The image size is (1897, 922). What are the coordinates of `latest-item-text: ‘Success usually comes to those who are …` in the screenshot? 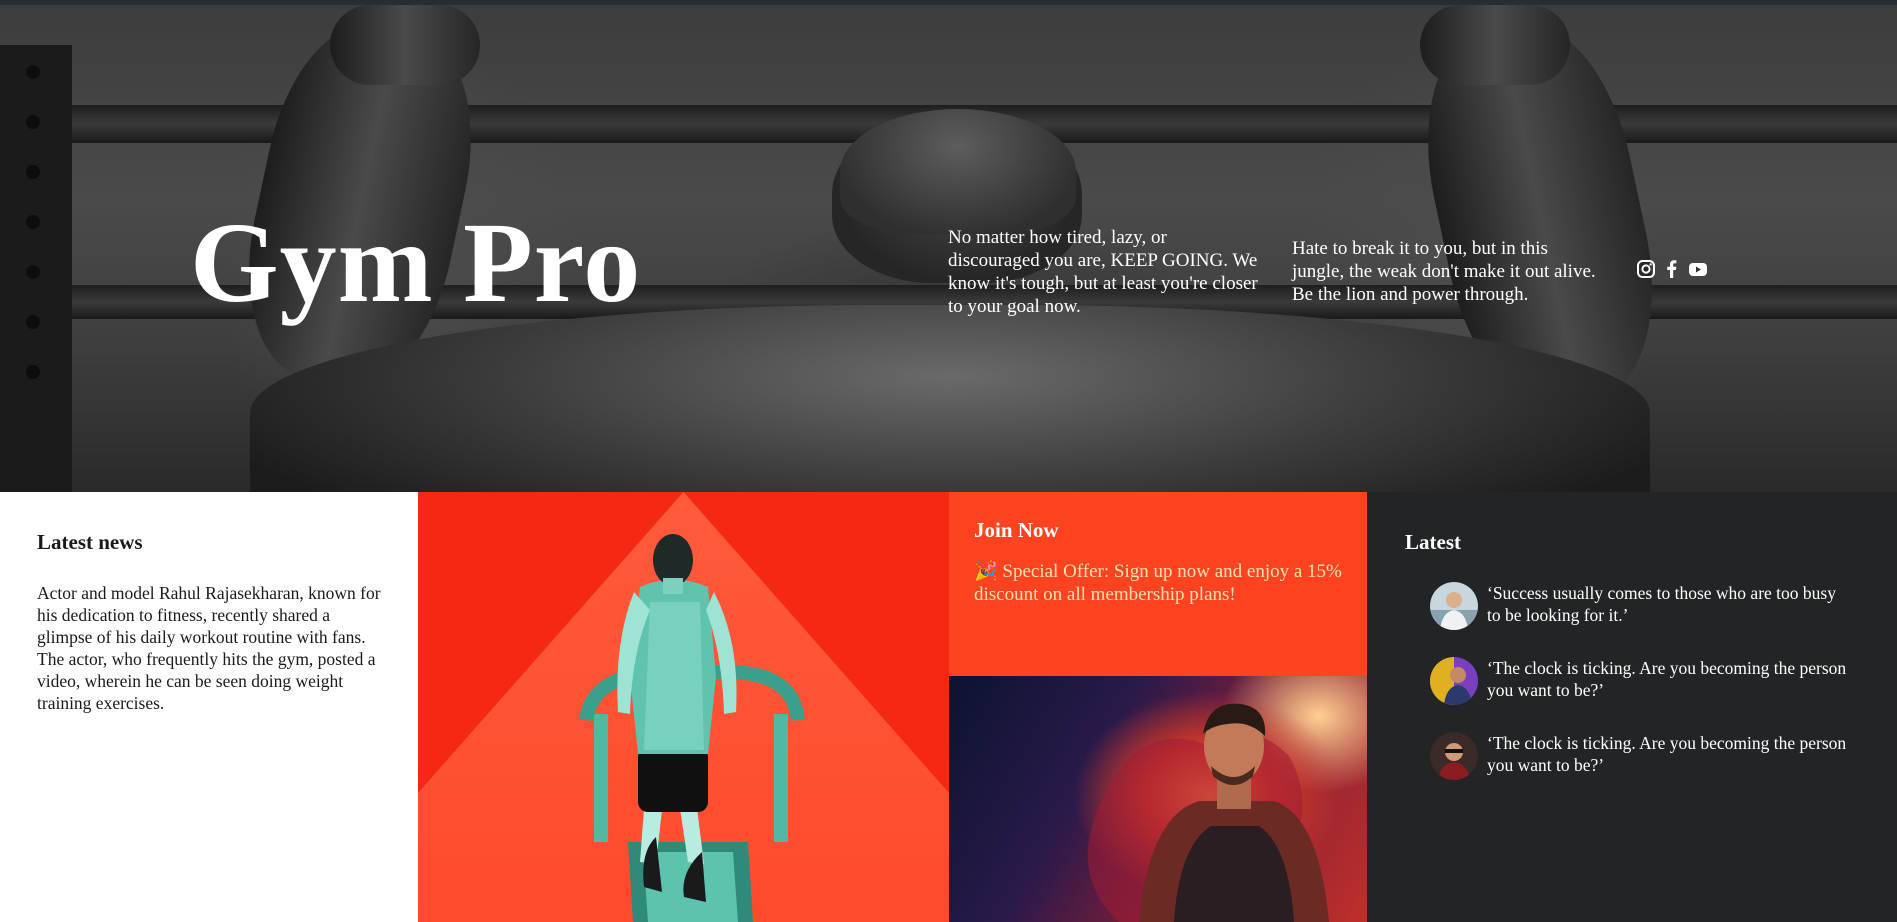 It's located at (1661, 604).